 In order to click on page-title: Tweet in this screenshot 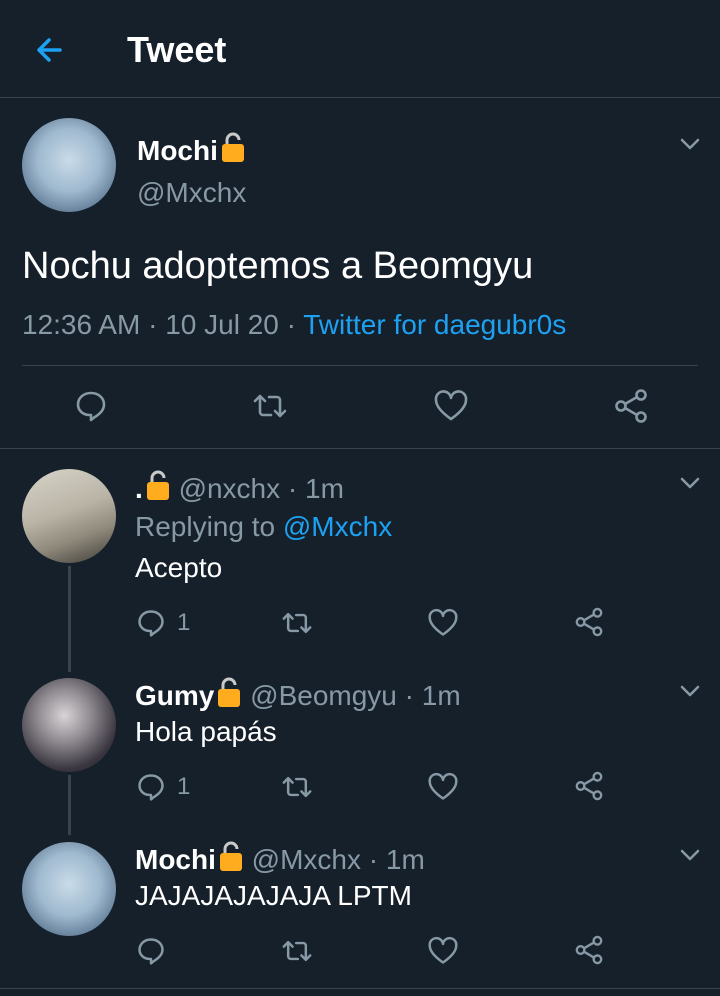, I will do `click(177, 49)`.